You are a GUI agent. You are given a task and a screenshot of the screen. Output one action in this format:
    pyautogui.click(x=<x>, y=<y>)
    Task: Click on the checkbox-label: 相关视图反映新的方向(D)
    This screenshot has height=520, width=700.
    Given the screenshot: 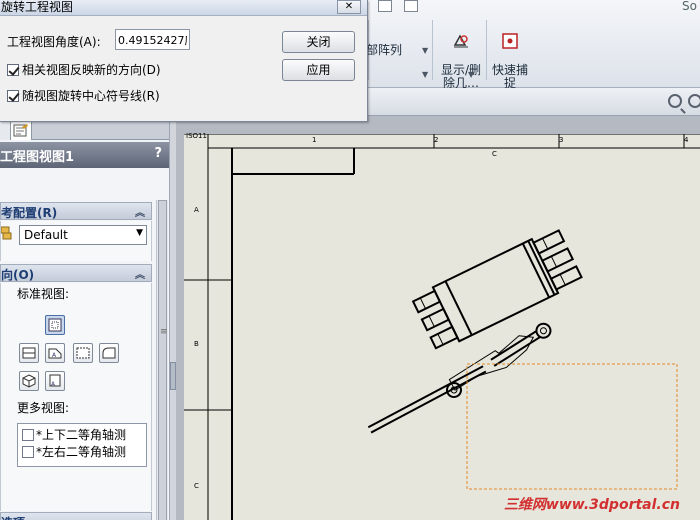 What is the action you would take?
    pyautogui.click(x=91, y=70)
    